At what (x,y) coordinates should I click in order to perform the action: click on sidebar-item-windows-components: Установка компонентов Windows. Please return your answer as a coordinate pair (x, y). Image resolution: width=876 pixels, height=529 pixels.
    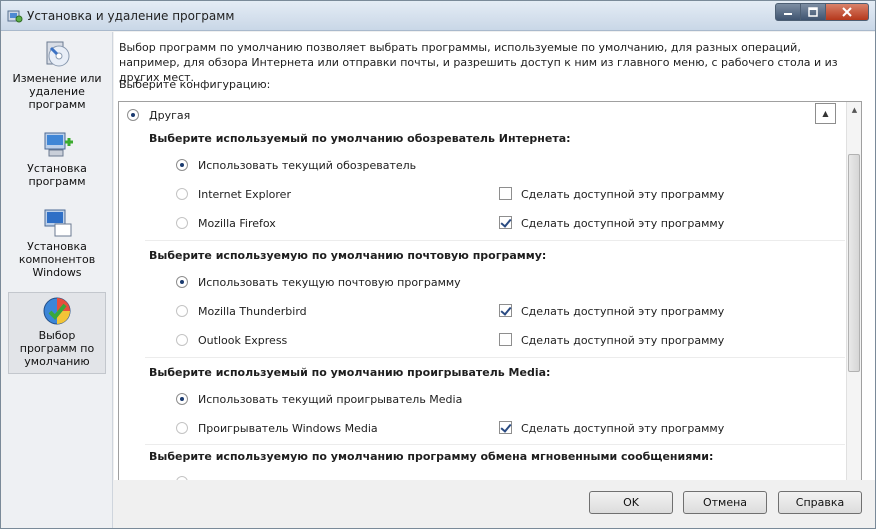
    Looking at the image, I should click on (57, 241).